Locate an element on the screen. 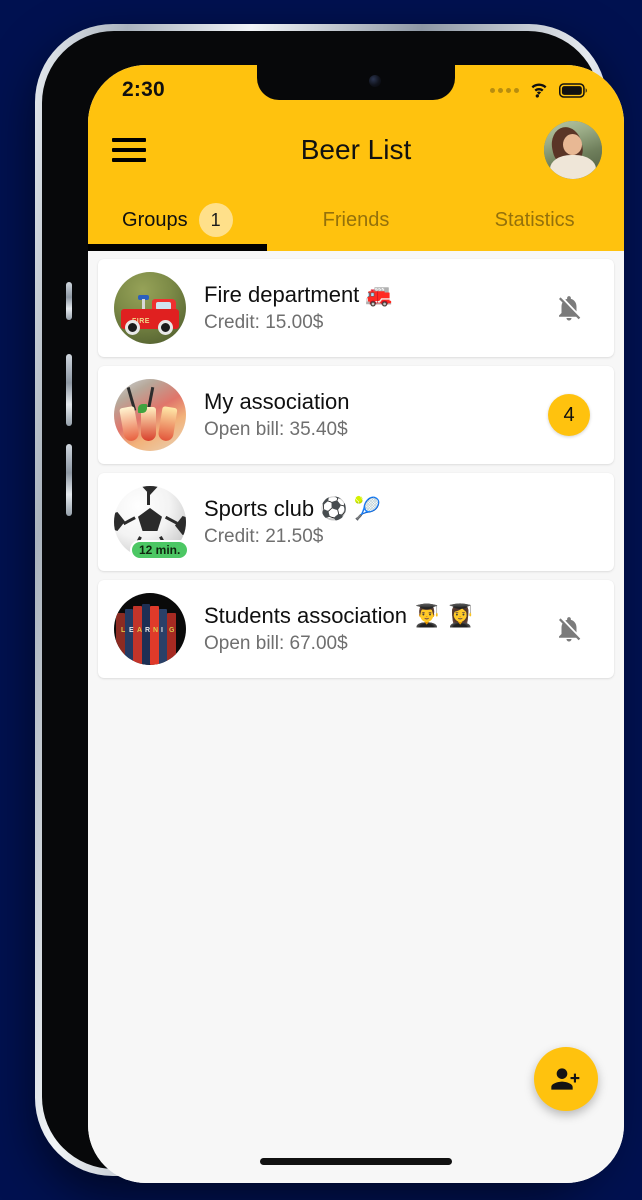 This screenshot has height=1200, width=642. signal-dots-icon is located at coordinates (504, 90).